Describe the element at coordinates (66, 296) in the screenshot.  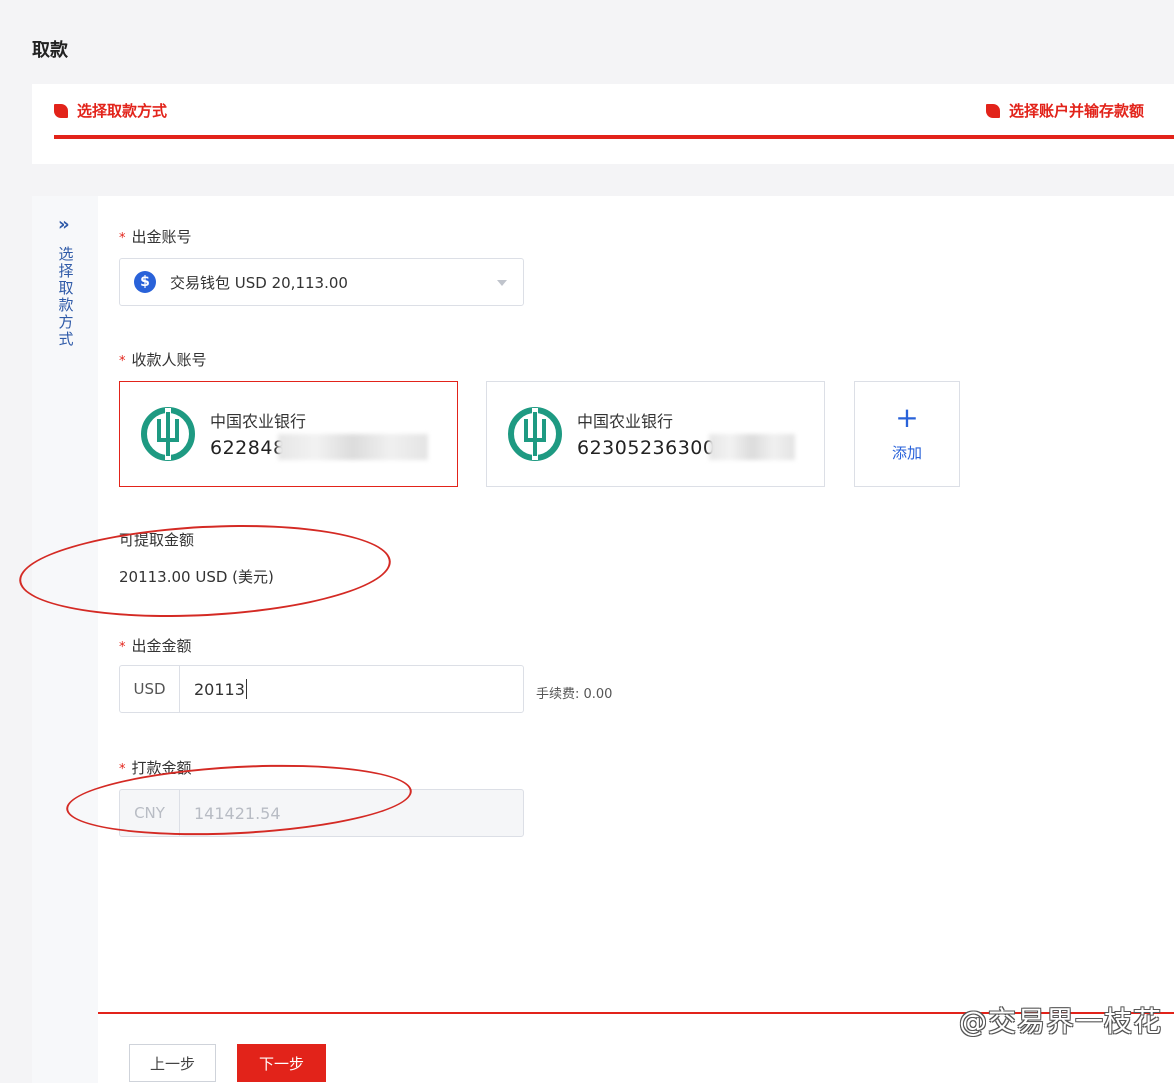
I see `side-label: 选 择 取 款 方 式` at that location.